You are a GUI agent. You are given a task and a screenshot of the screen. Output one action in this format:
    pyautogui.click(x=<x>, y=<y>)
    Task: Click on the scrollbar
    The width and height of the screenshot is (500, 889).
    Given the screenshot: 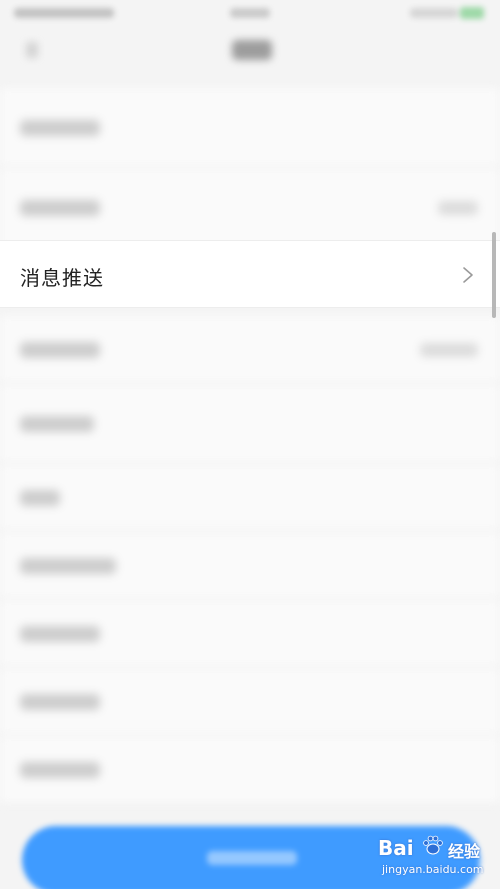 What is the action you would take?
    pyautogui.click(x=494, y=275)
    